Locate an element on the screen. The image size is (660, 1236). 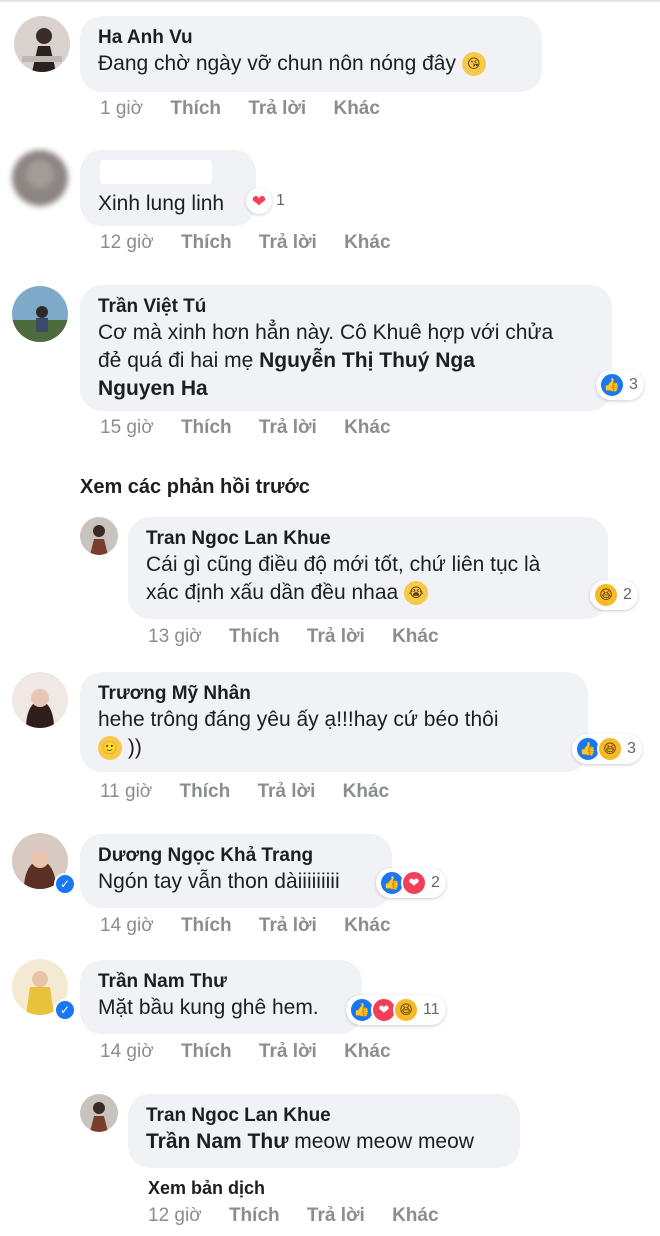
reaction-summary: 👍 ❤ 2 is located at coordinates (411, 883).